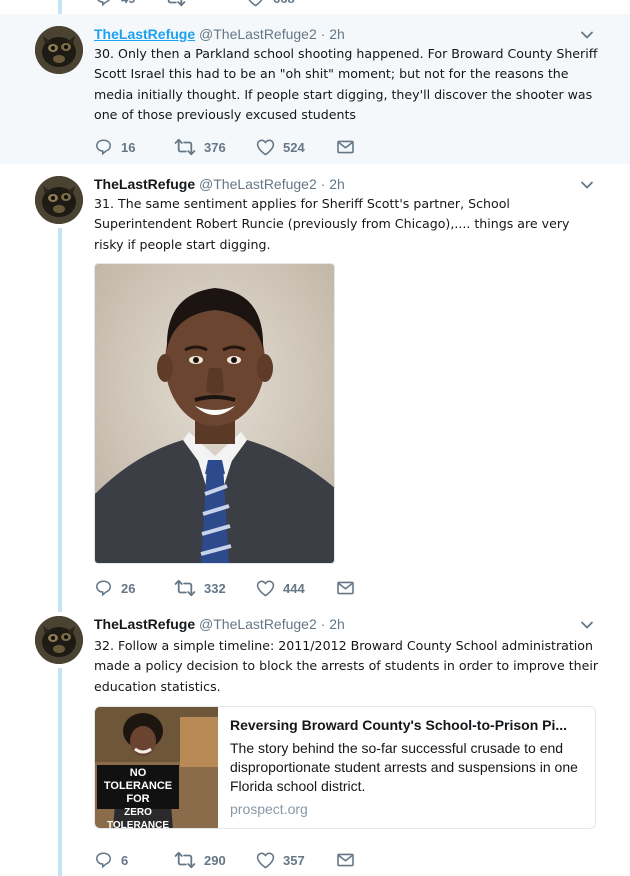 The image size is (630, 876). What do you see at coordinates (128, 147) in the screenshot?
I see `reply-count: 16` at bounding box center [128, 147].